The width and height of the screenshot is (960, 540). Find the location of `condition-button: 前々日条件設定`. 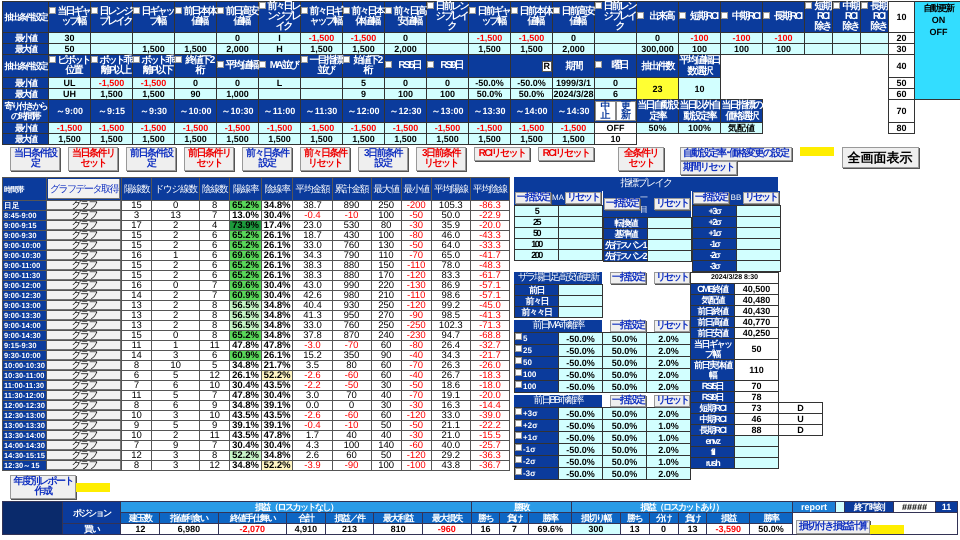

condition-button: 前々日条件設定 is located at coordinates (267, 159).